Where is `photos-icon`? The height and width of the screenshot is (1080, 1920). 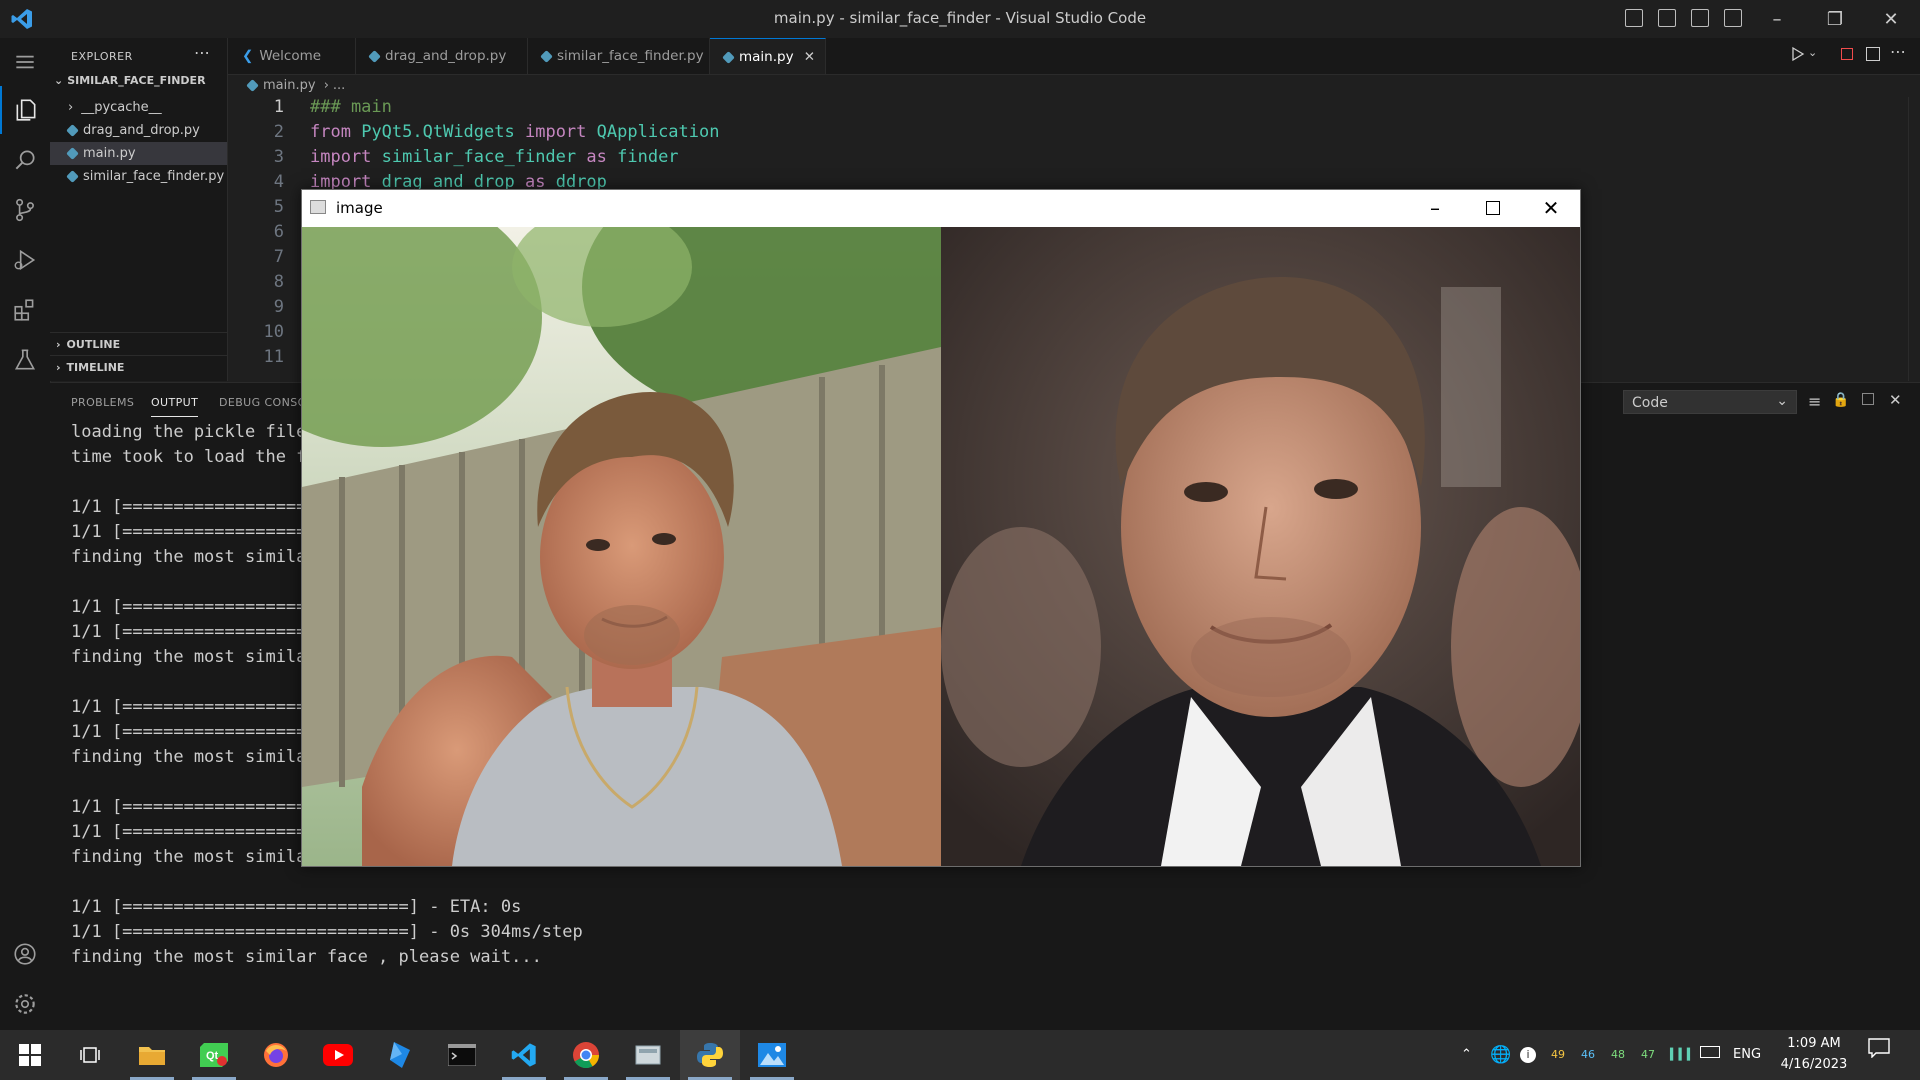 photos-icon is located at coordinates (772, 1055).